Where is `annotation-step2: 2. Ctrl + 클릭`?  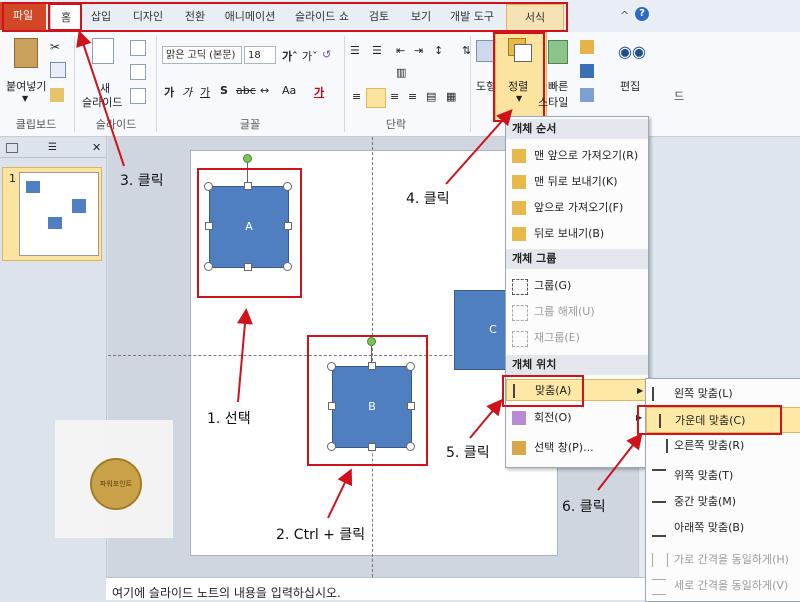 annotation-step2: 2. Ctrl + 클릭 is located at coordinates (321, 535).